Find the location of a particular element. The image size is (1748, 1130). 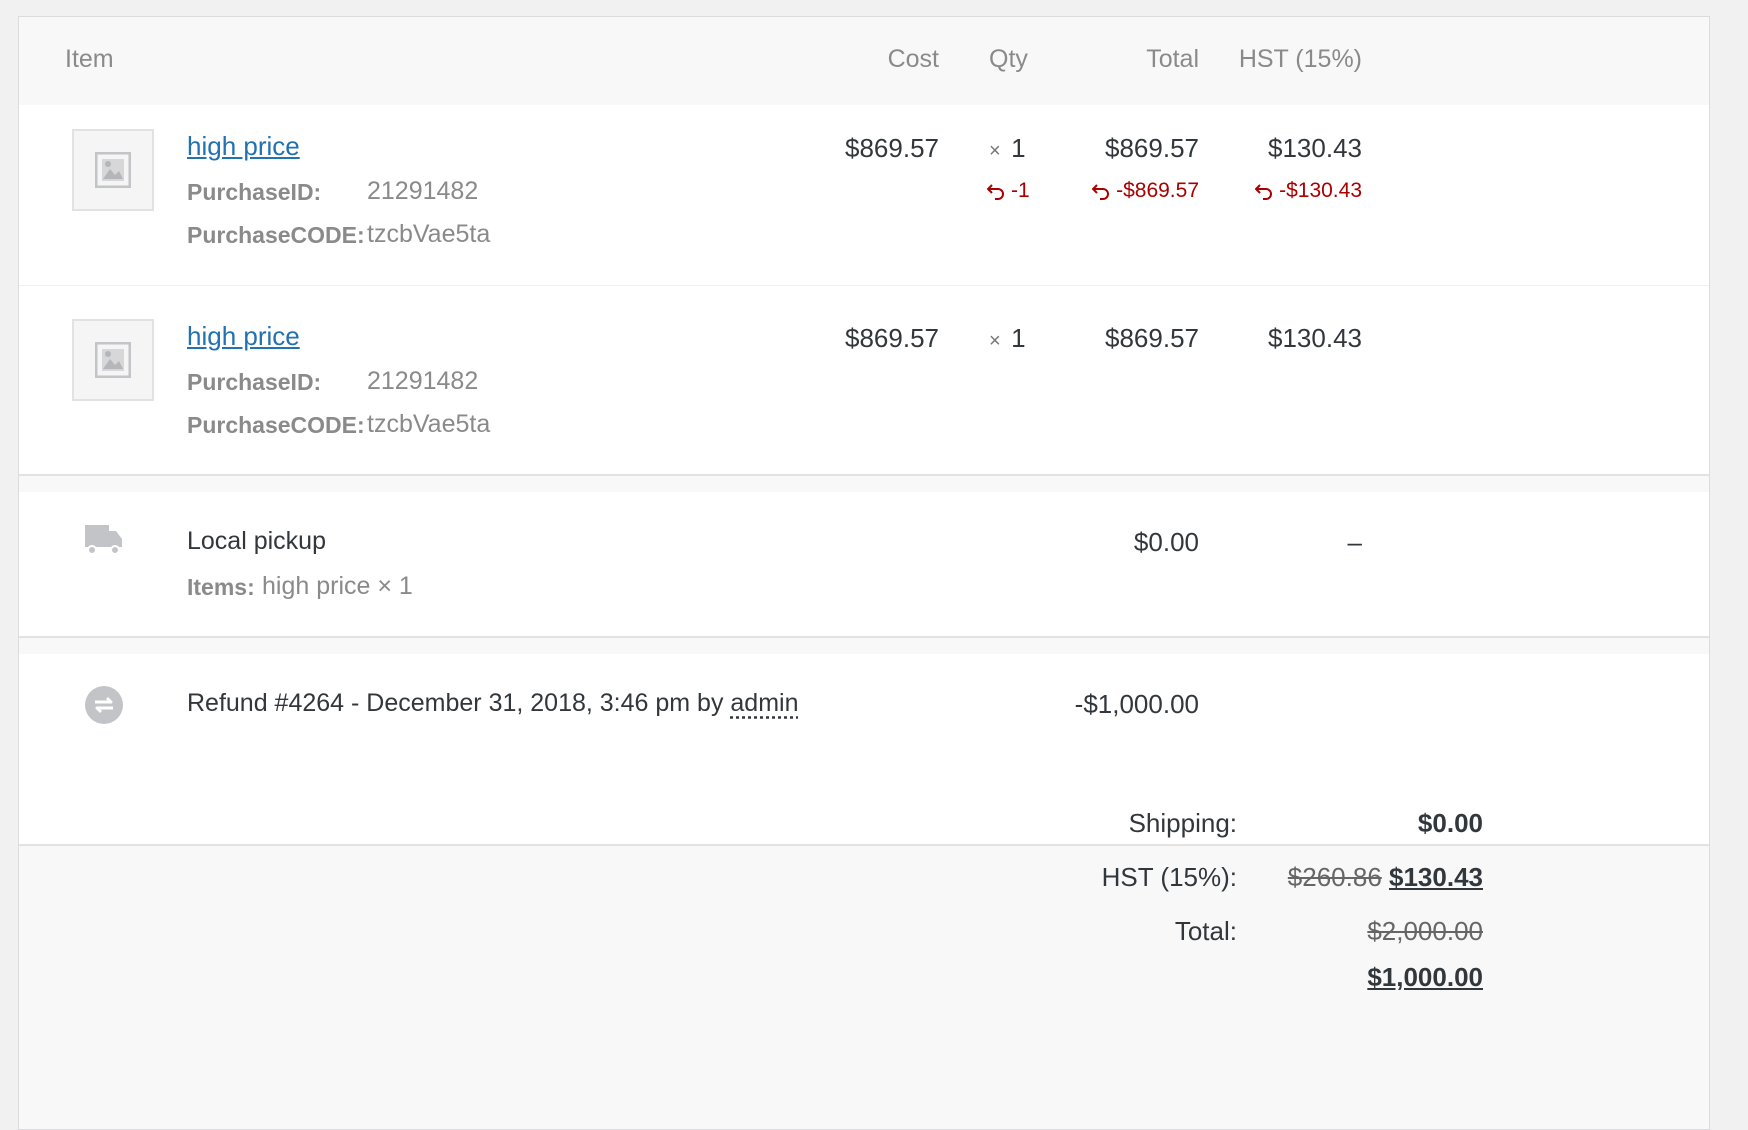

refunded-tax-value: -$130.43 is located at coordinates (1320, 190).